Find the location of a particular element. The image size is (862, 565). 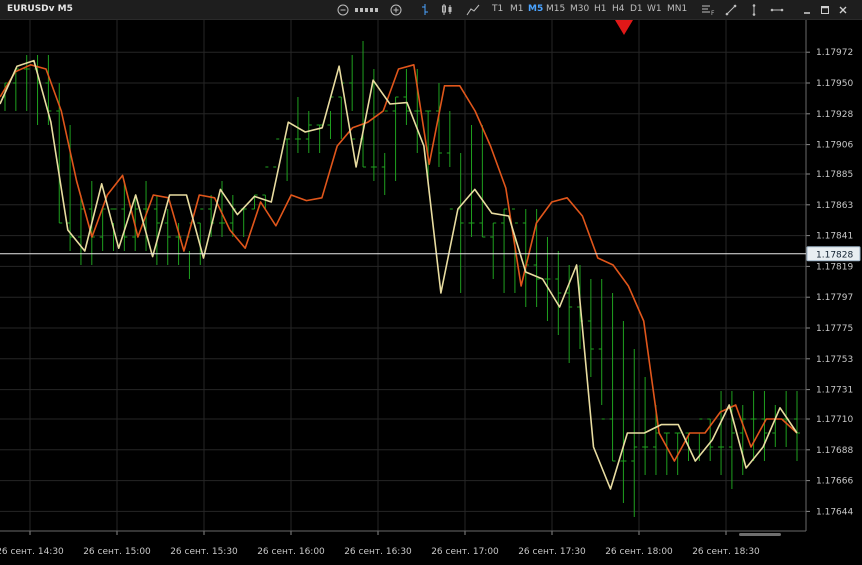

close-icon is located at coordinates (843, 9).